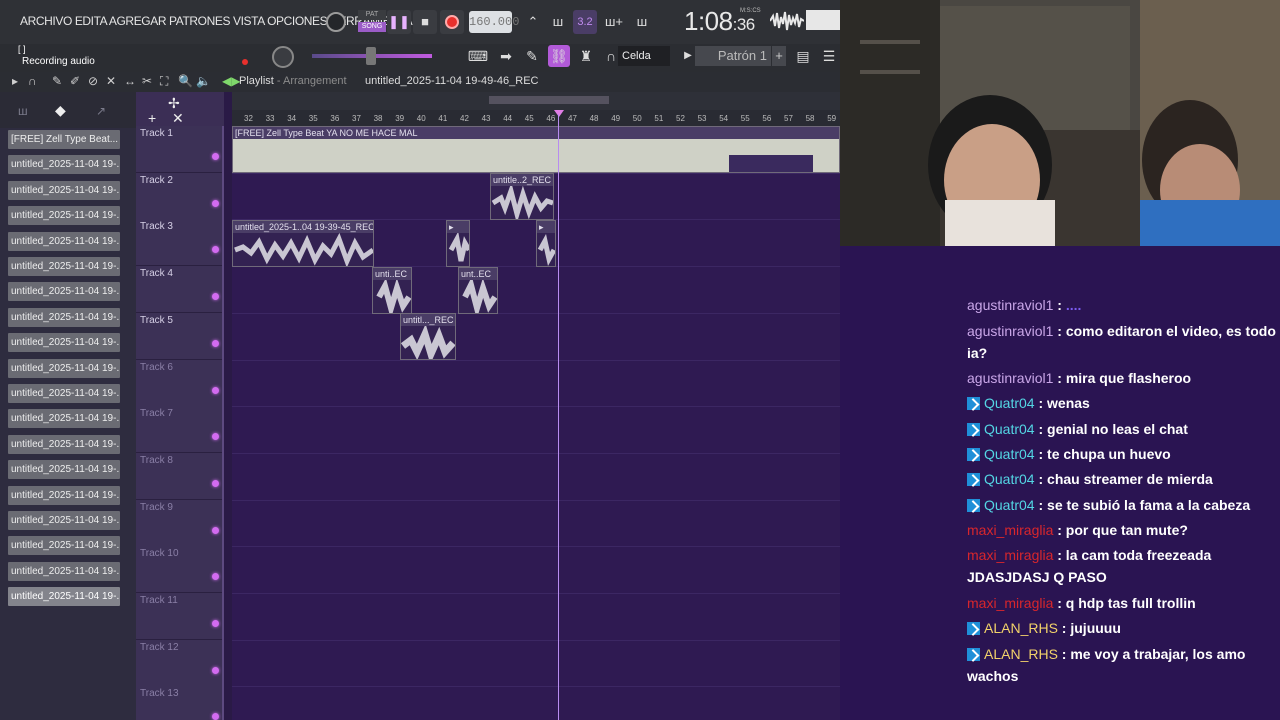 This screenshot has height=720, width=1280. Describe the element at coordinates (46, 21) in the screenshot. I see `menu-archivo: ARCHIVO` at that location.